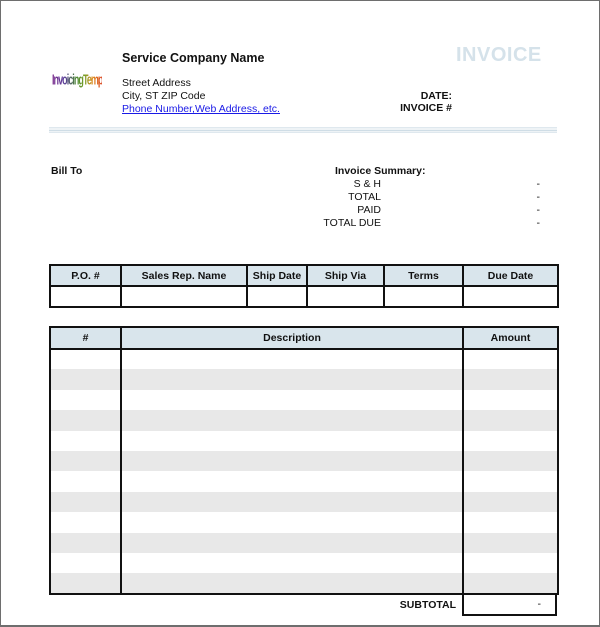 The width and height of the screenshot is (600, 627). Describe the element at coordinates (499, 55) in the screenshot. I see `invoice-title: INVOICE` at that location.